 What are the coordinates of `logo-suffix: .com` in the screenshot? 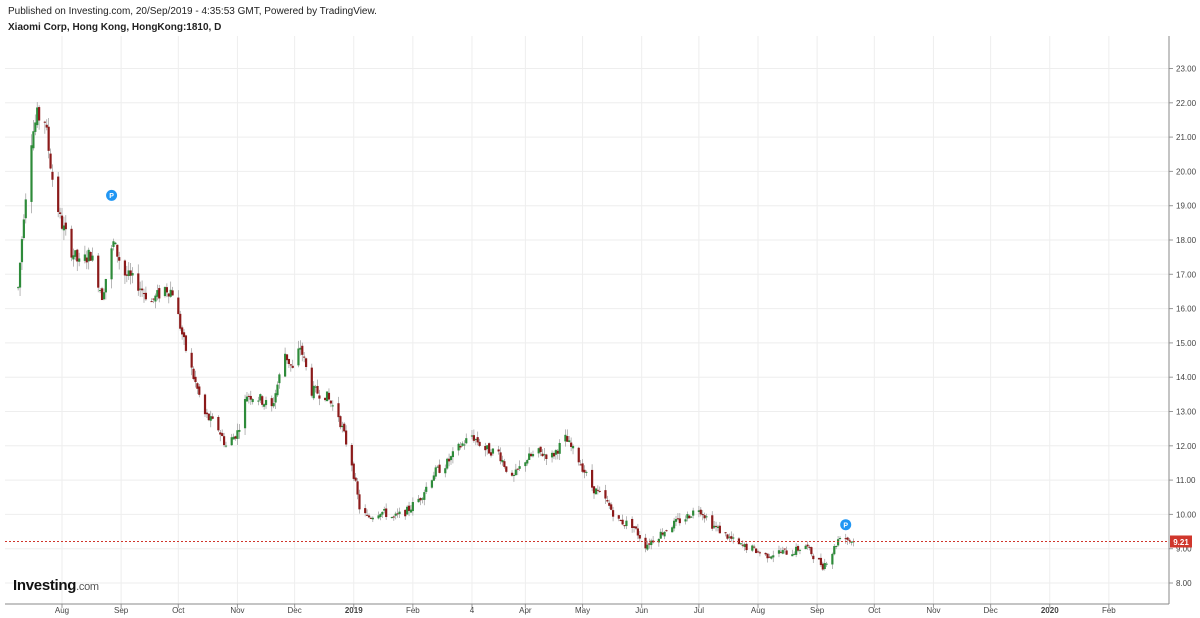 It's located at (87, 587).